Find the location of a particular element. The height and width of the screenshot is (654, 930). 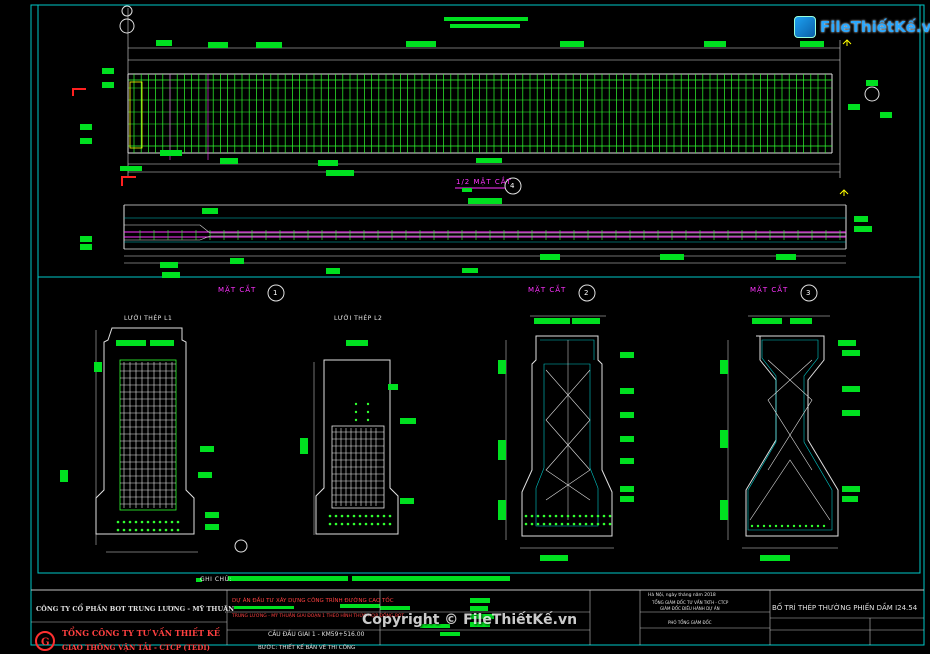

section-1-number: 1 is located at coordinates (275, 293).